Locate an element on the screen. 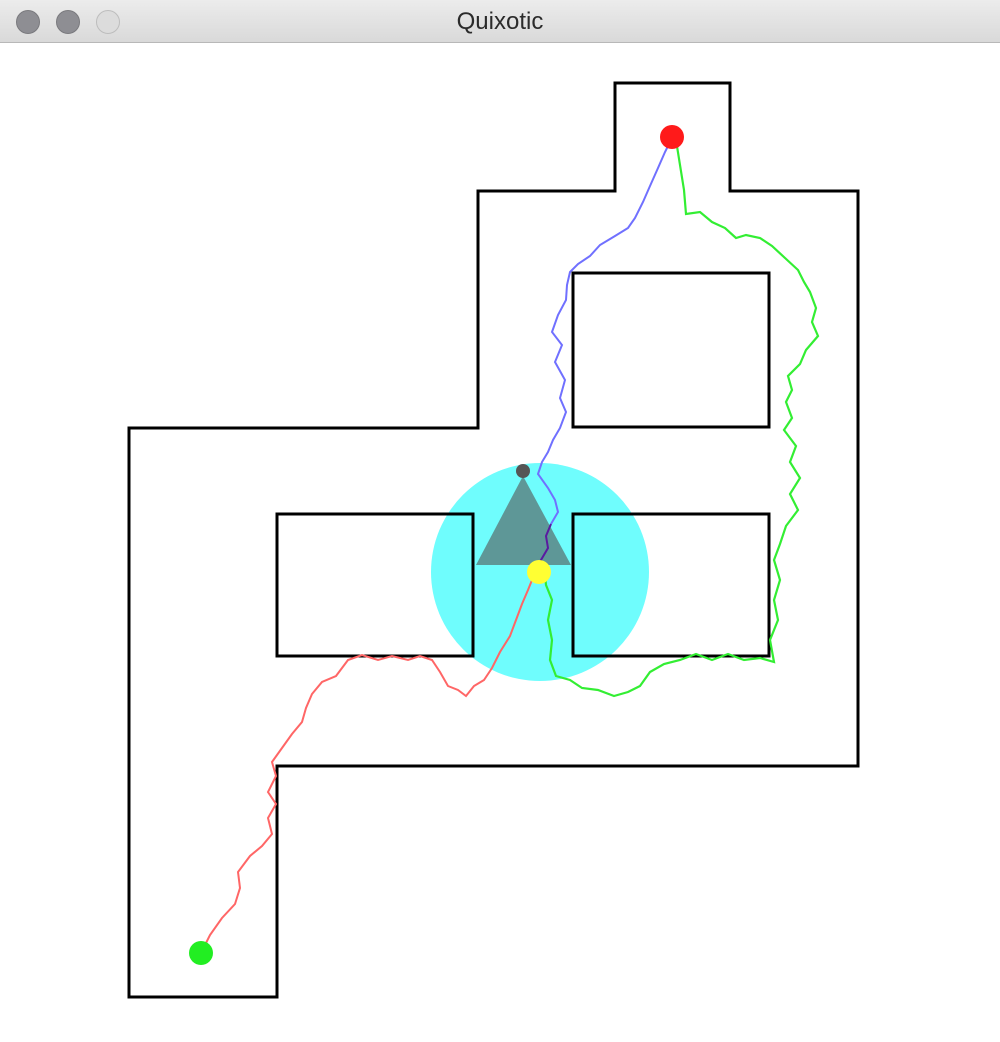 The width and height of the screenshot is (1000, 1042). robot-position-marker is located at coordinates (539, 572).